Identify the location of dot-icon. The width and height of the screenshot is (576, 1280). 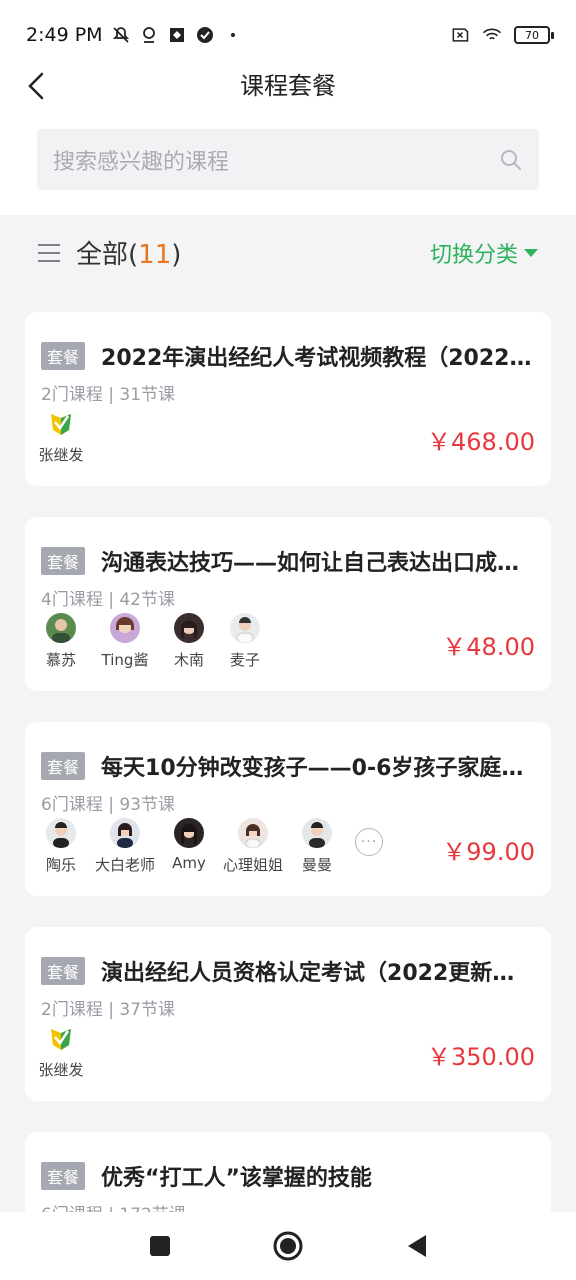
(233, 35).